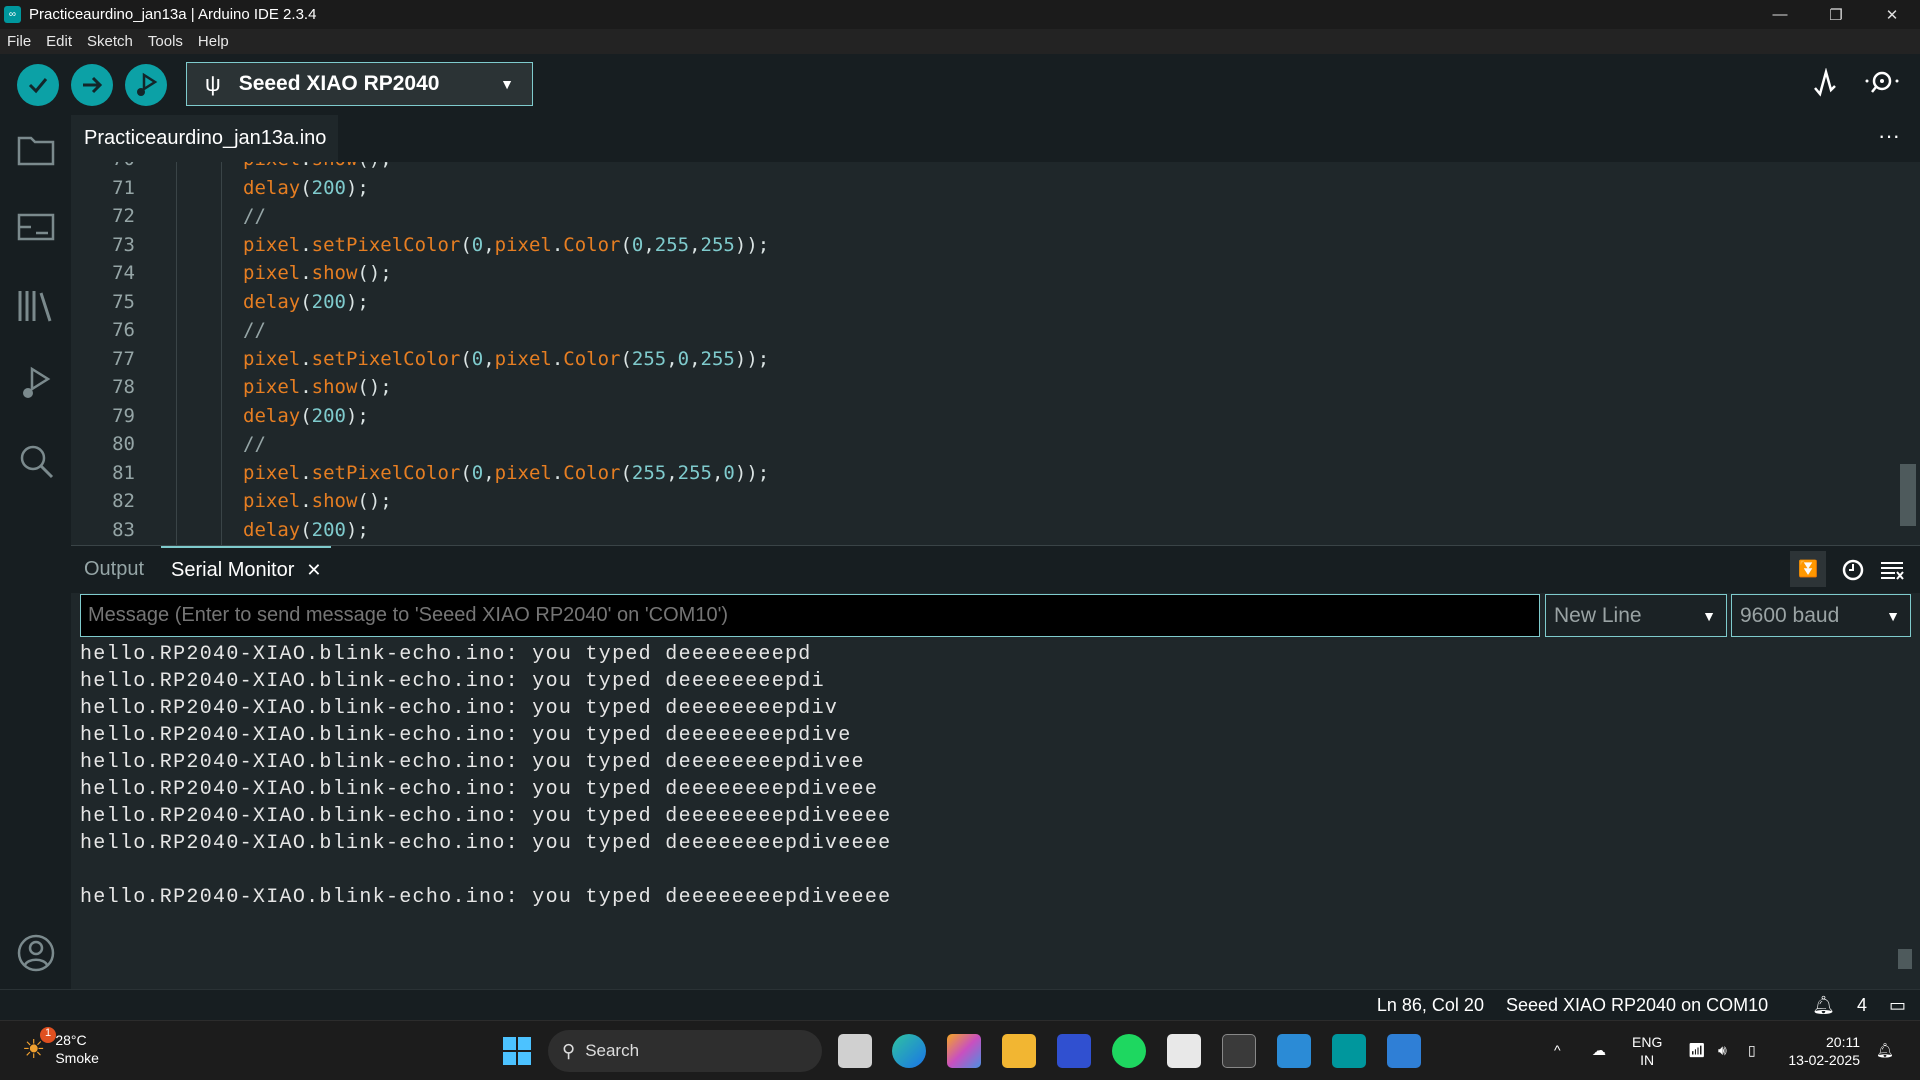  I want to click on tab-output: Output, so click(114, 569).